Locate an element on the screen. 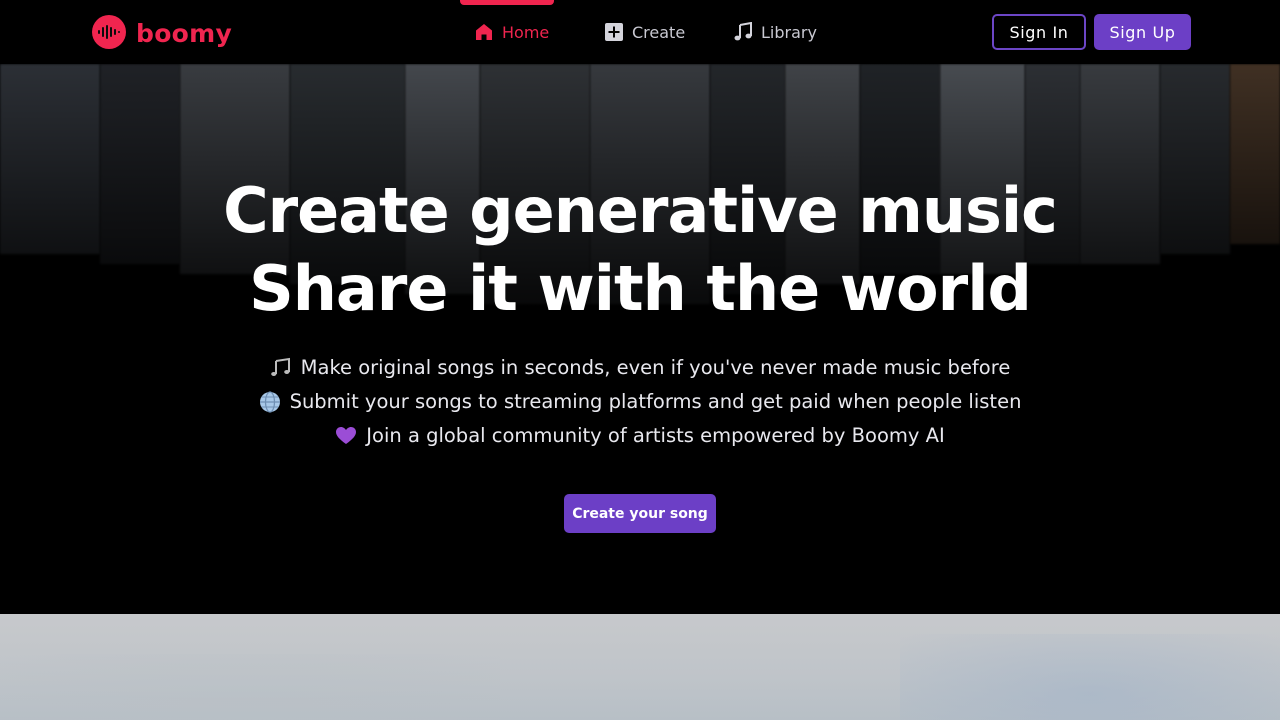 The width and height of the screenshot is (1280, 720). nav-item-home: Home is located at coordinates (507, 32).